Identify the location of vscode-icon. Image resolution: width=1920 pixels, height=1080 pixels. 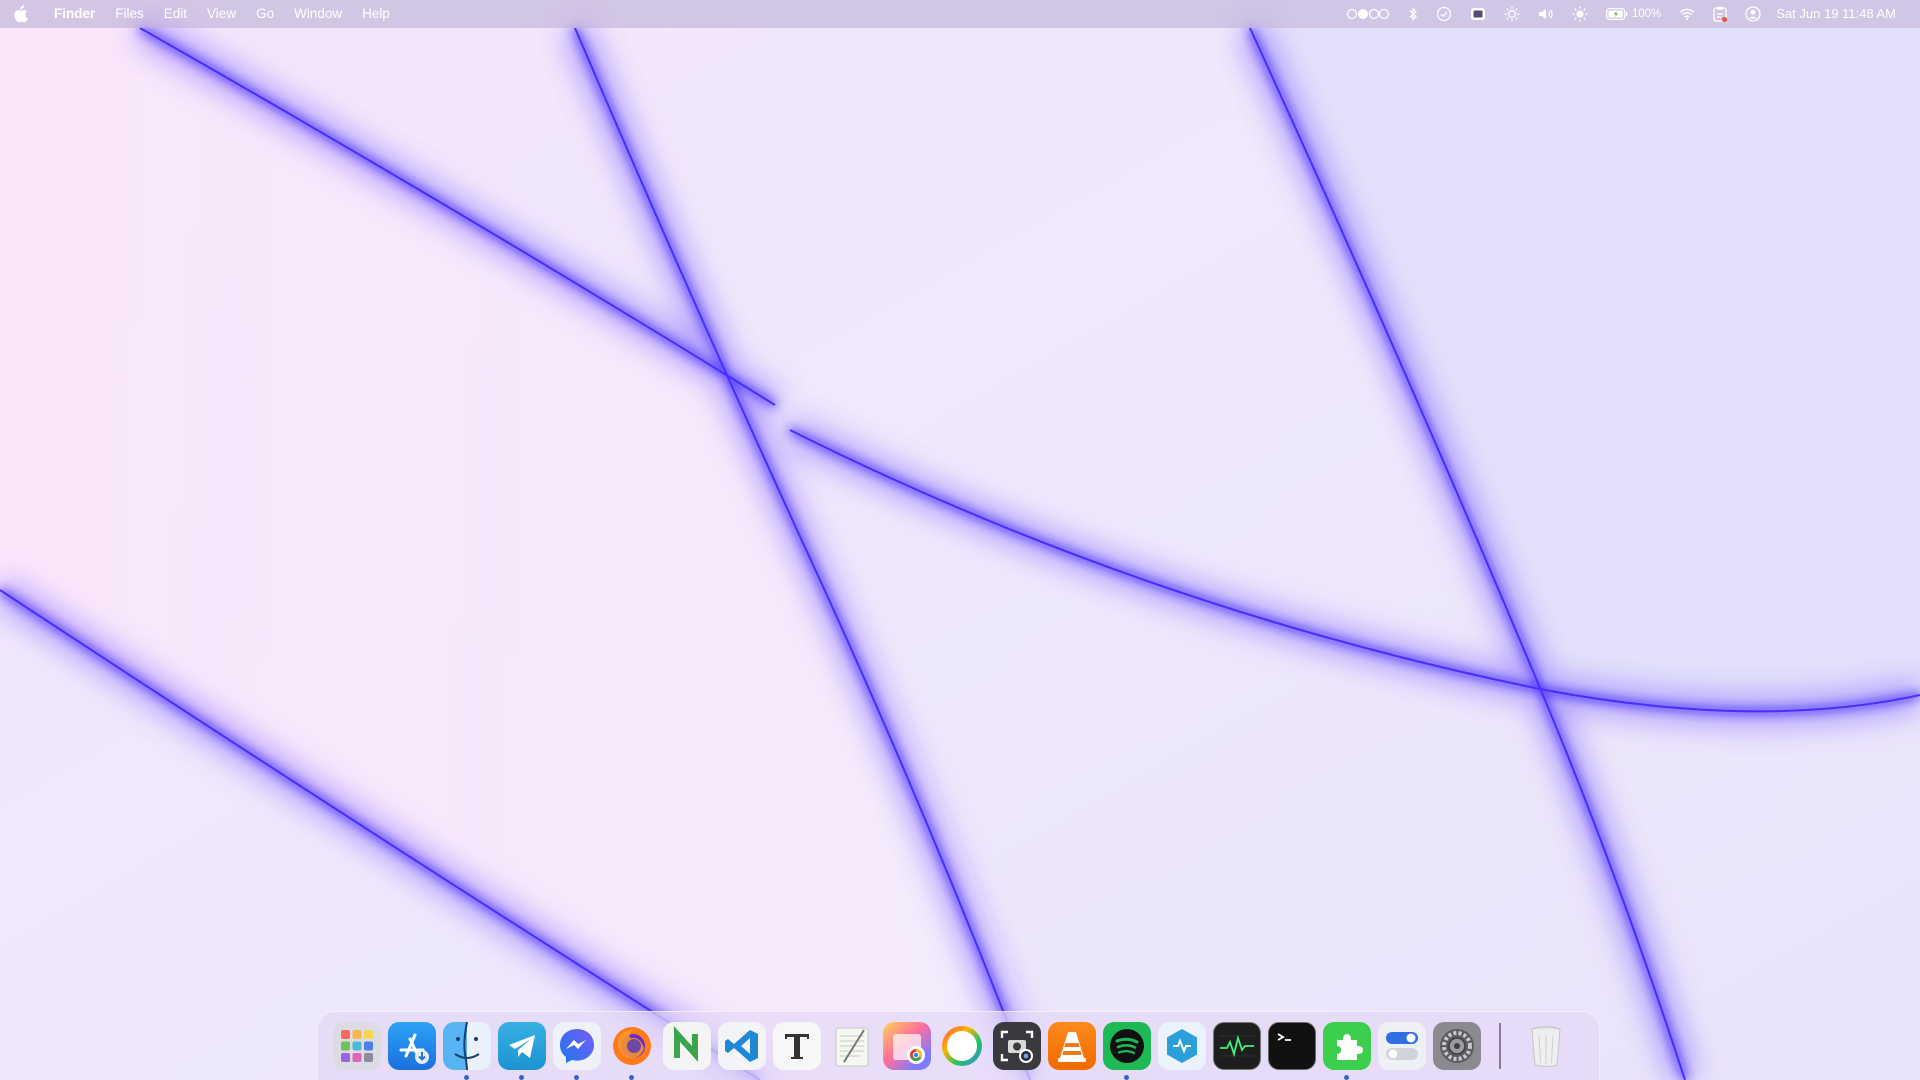
(742, 1046).